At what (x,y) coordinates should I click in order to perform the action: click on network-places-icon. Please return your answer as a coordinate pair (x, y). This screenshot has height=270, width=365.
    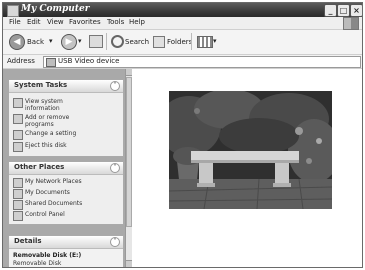
    Looking at the image, I should click on (18, 183).